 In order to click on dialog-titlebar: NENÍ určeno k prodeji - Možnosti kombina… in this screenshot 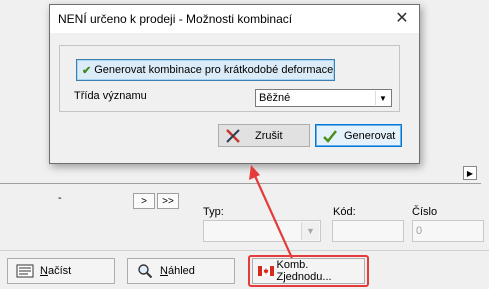, I will do `click(234, 19)`.